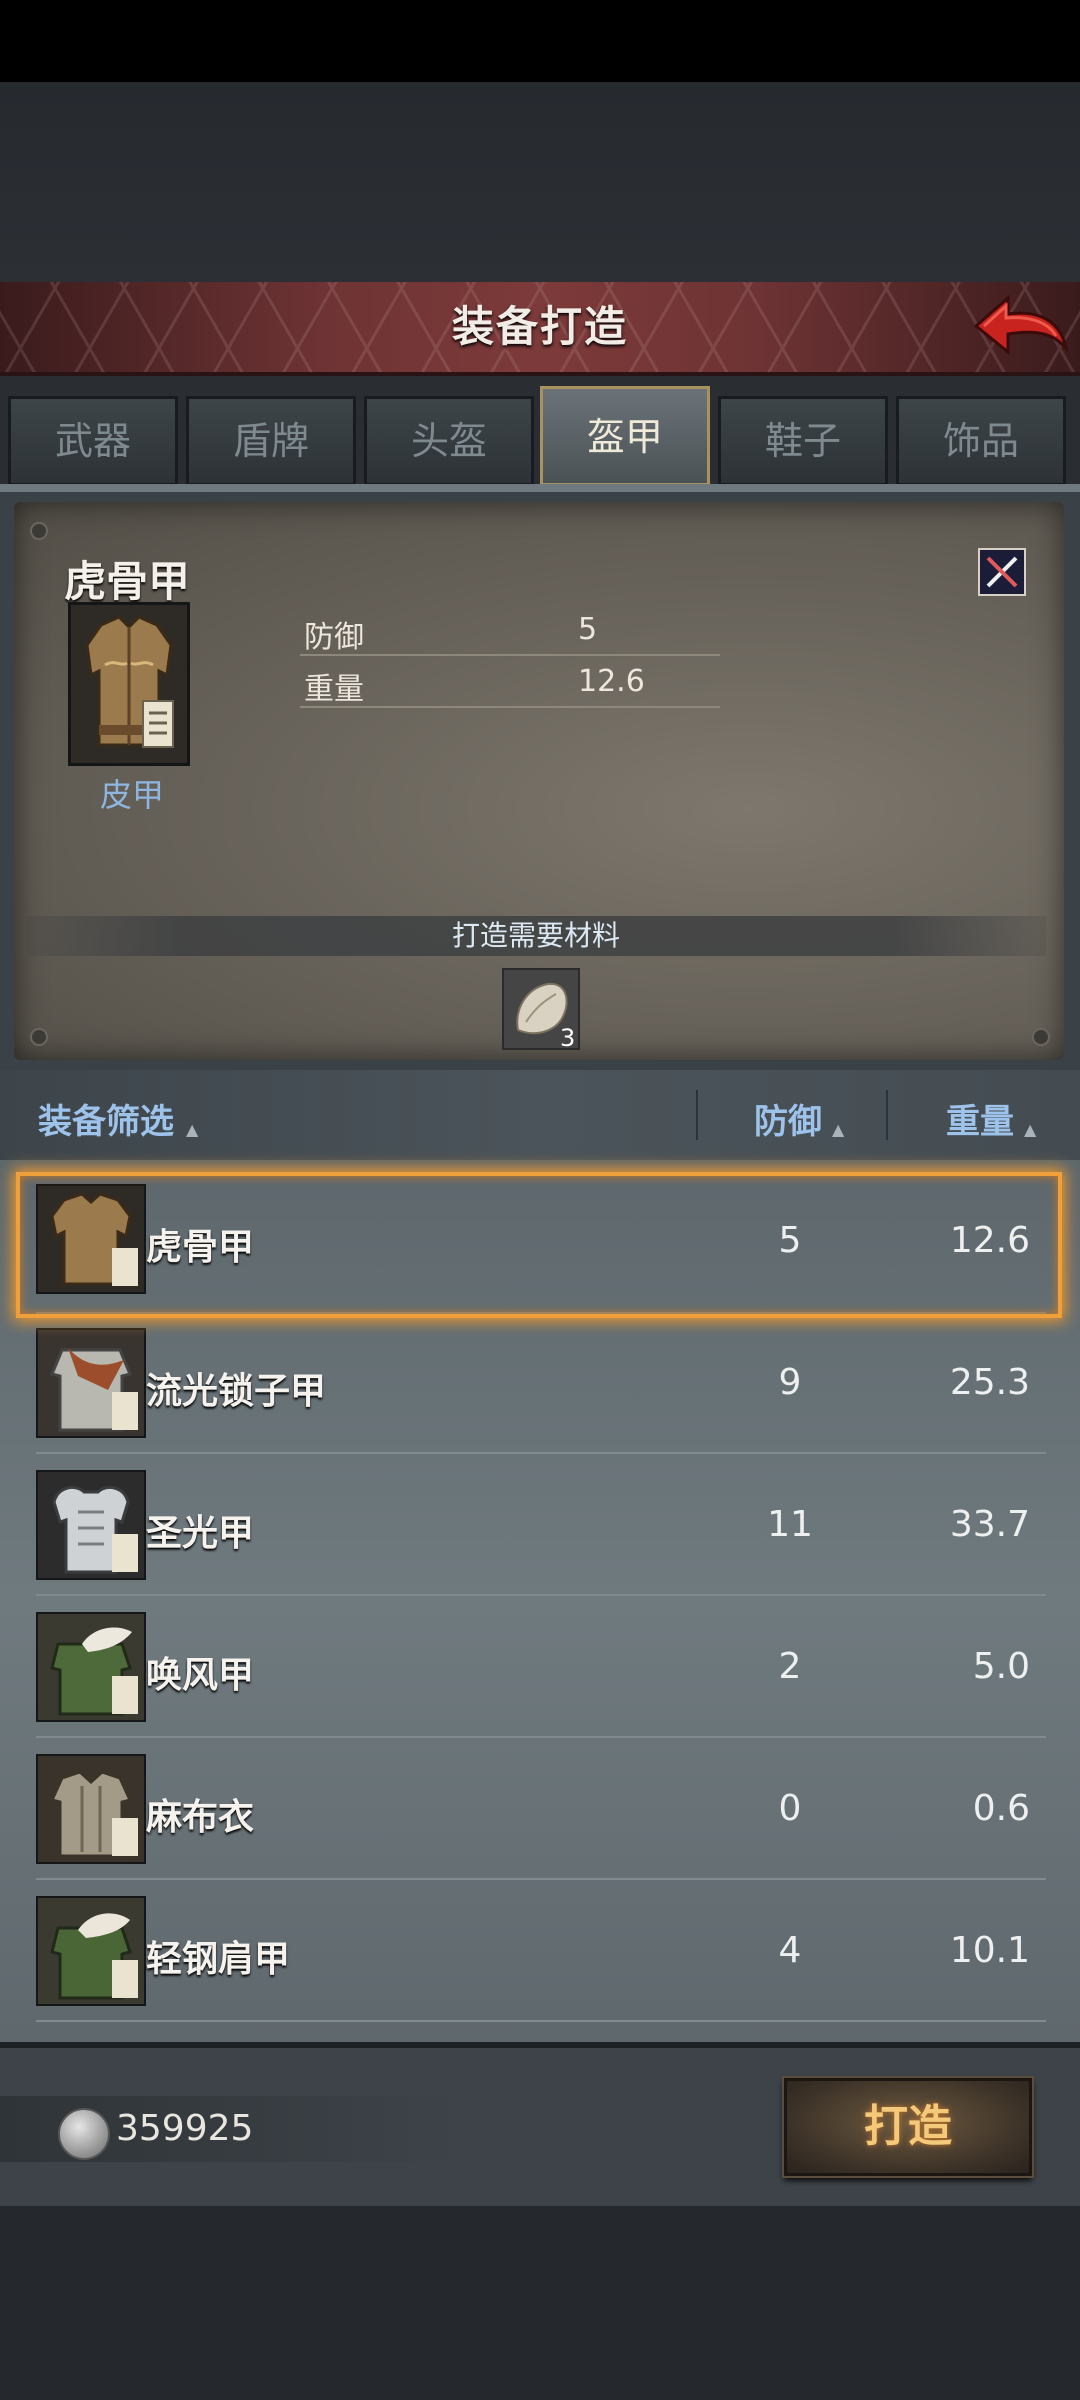 This screenshot has width=1080, height=2400. What do you see at coordinates (989, 1950) in the screenshot?
I see `item-weight: 10.1` at bounding box center [989, 1950].